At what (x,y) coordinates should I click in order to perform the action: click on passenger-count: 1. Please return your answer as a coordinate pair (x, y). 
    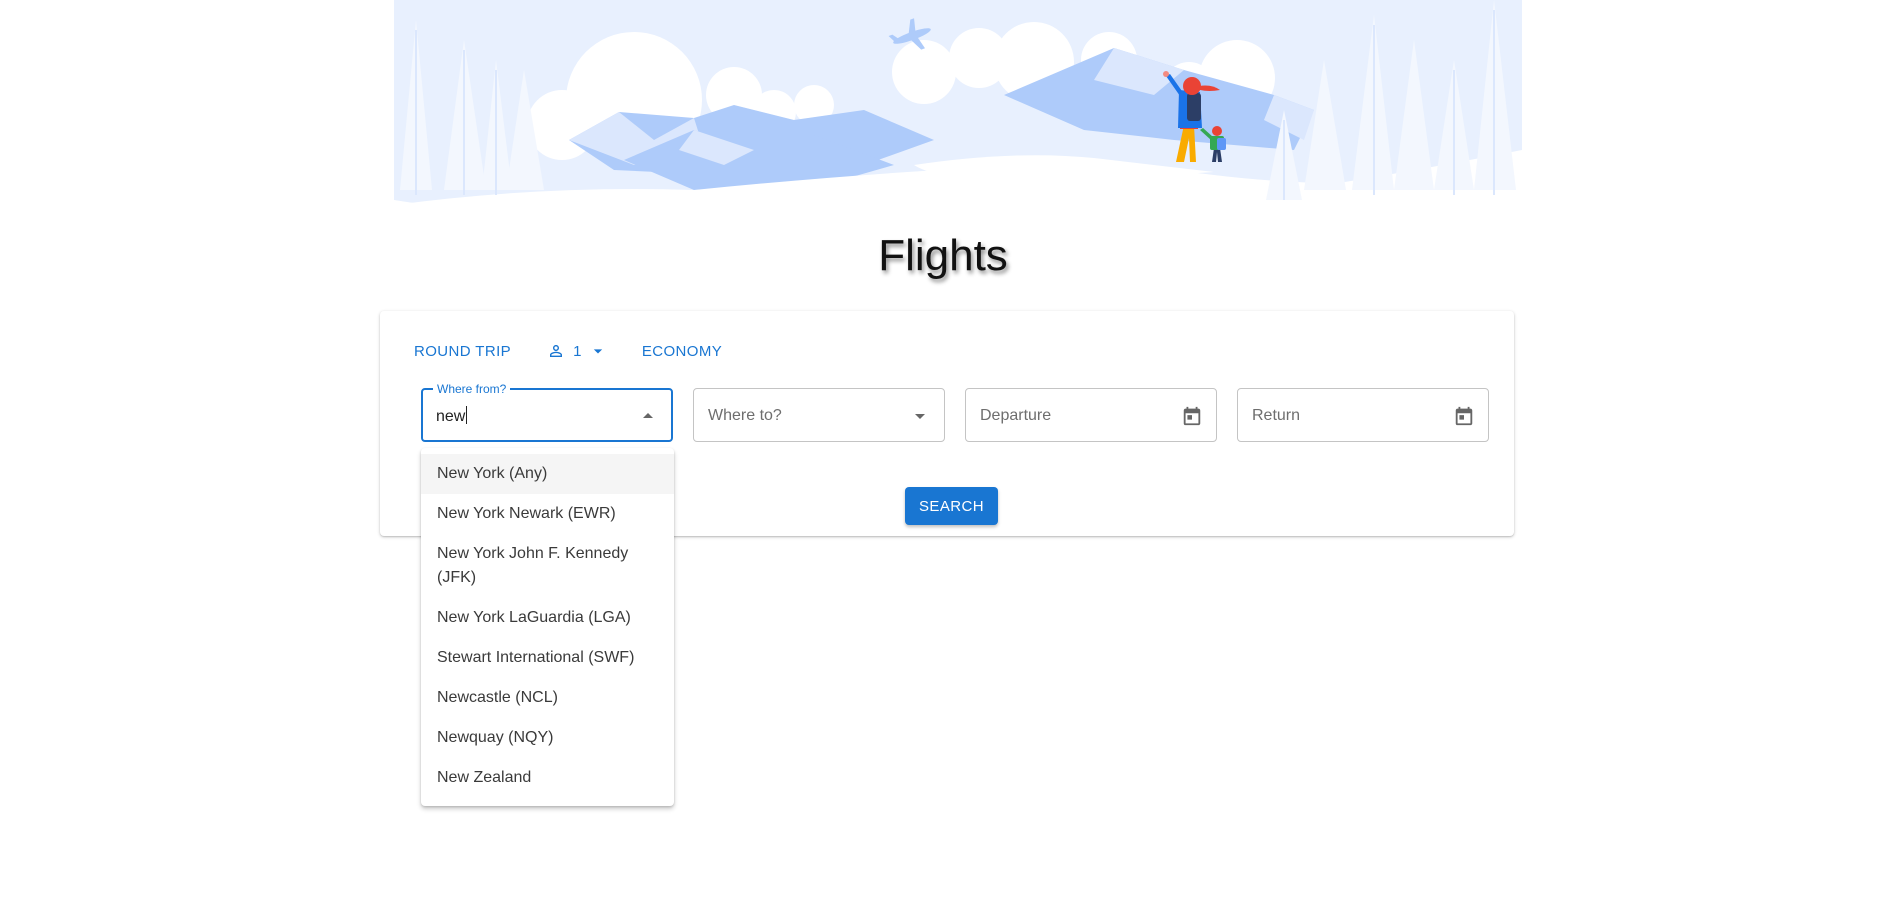
    Looking at the image, I should click on (577, 351).